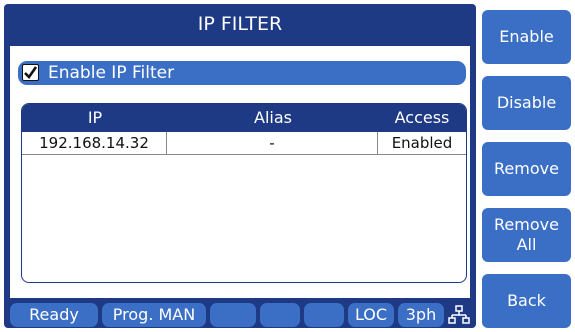  What do you see at coordinates (244, 118) in the screenshot?
I see `table-header: IP Alias Access` at bounding box center [244, 118].